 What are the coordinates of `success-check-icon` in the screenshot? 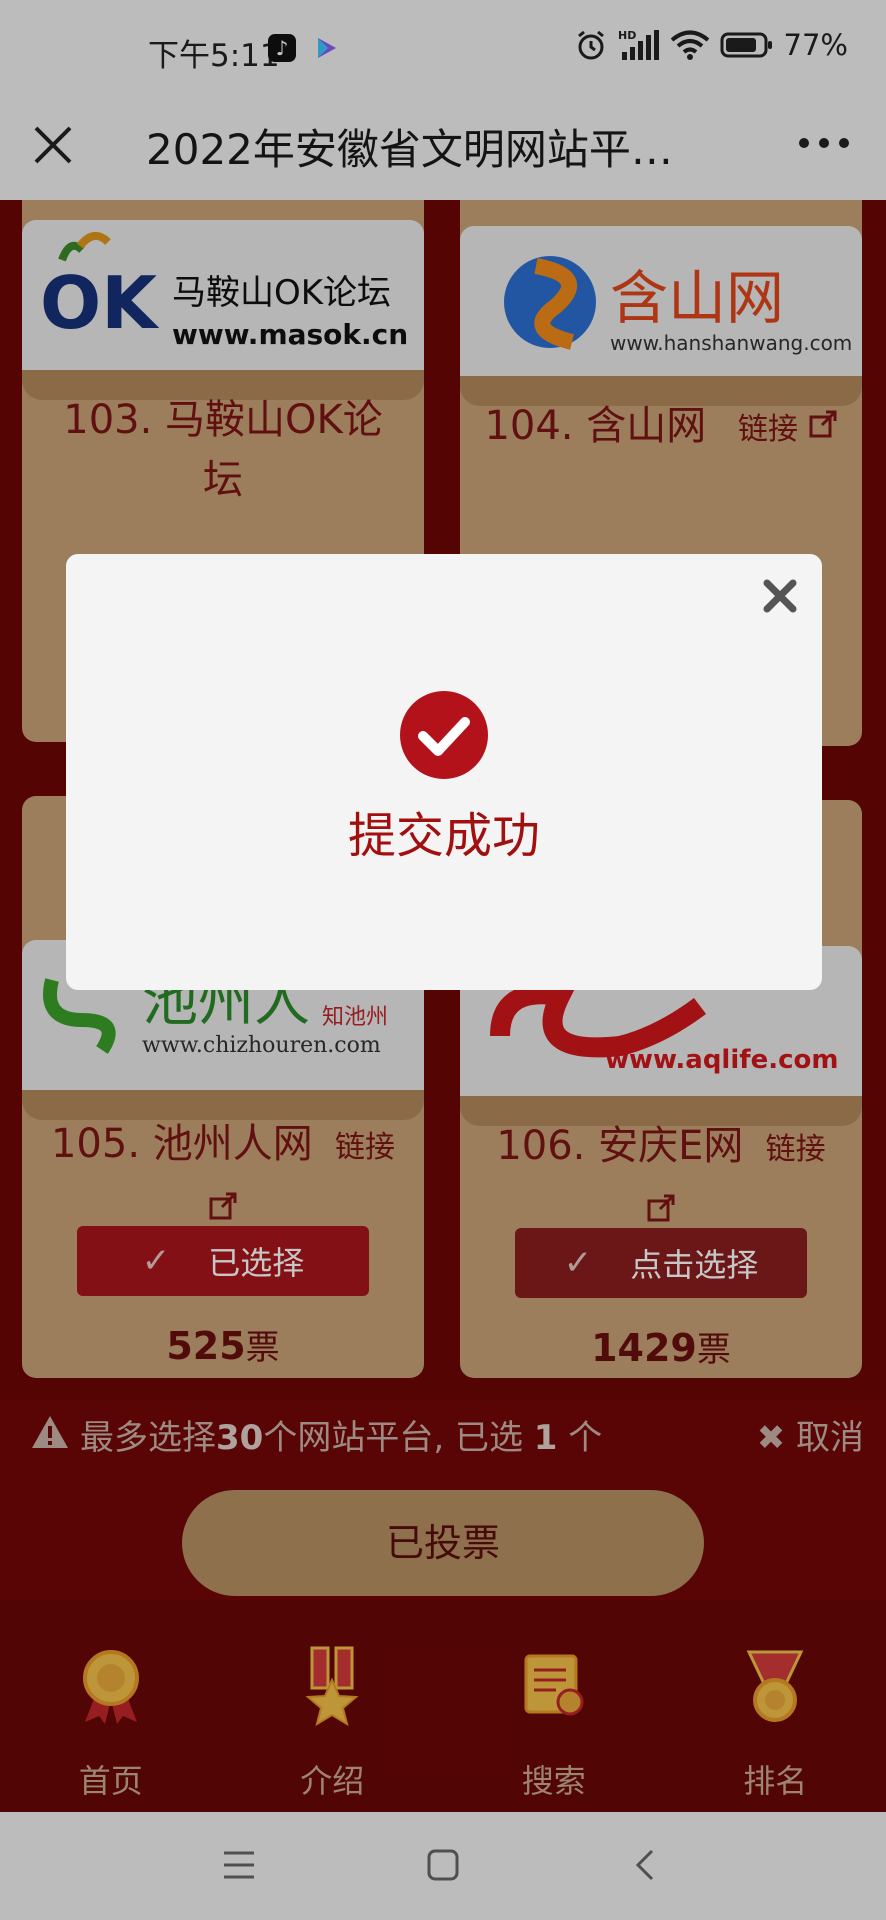 It's located at (444, 735).